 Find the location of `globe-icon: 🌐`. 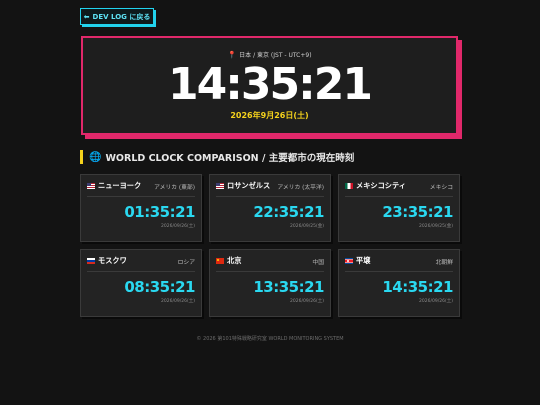

globe-icon: 🌐 is located at coordinates (95, 157).